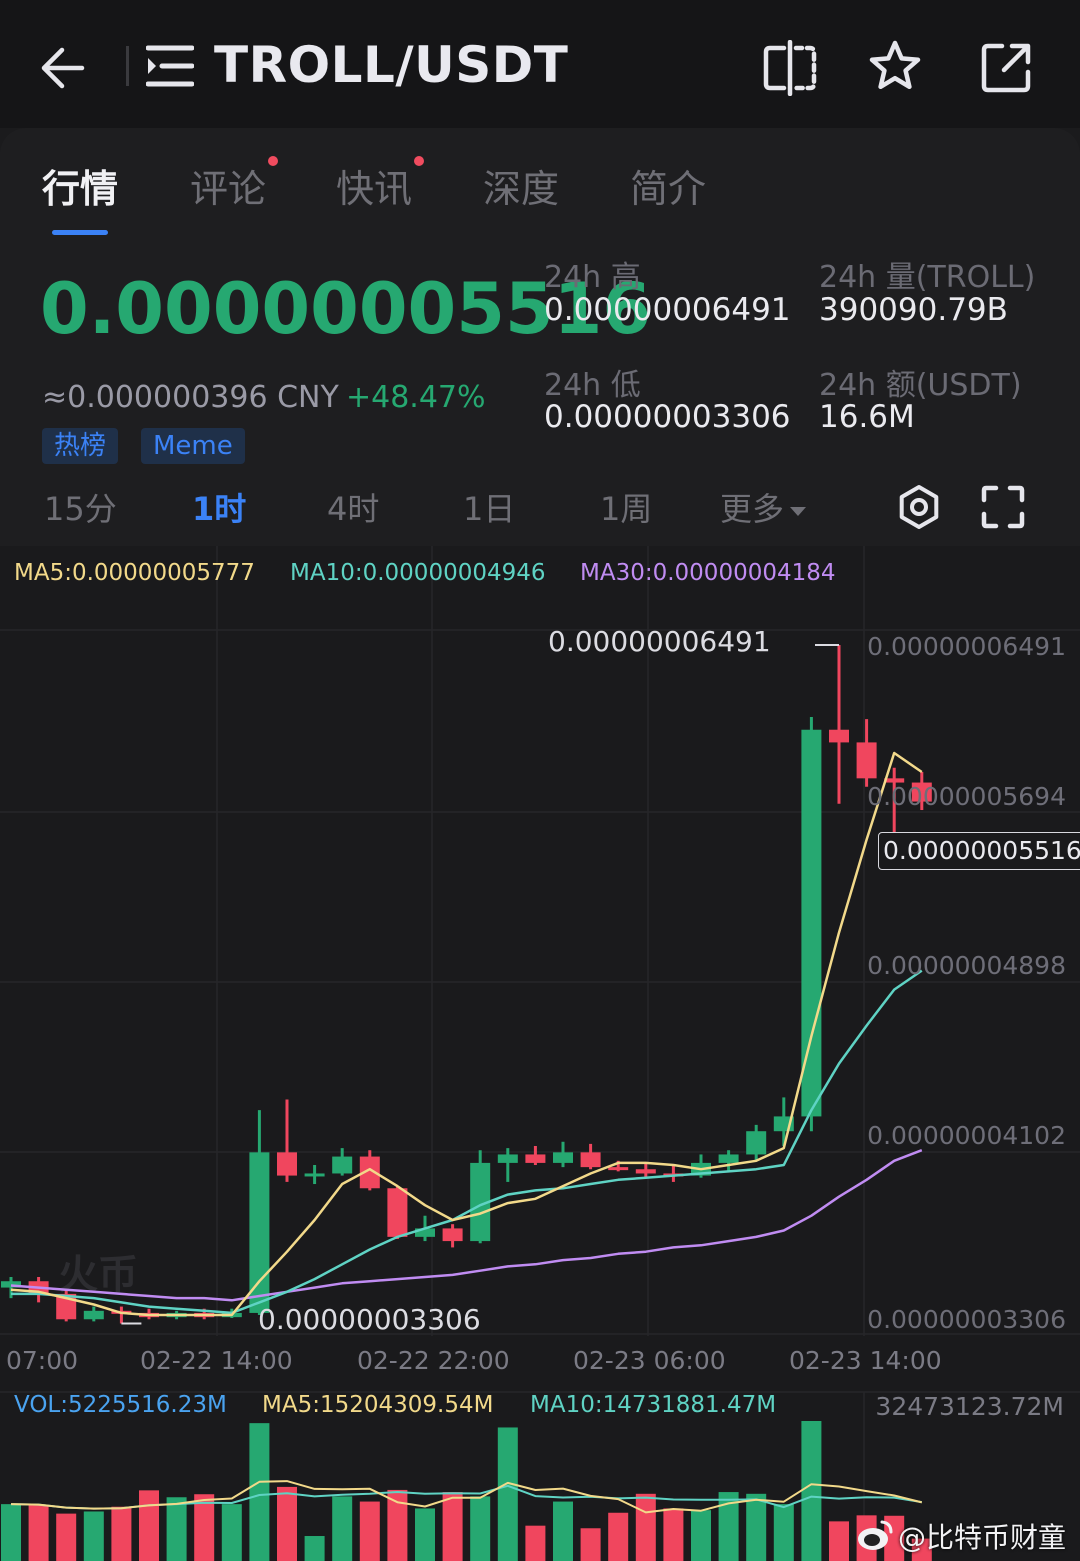 The image size is (1080, 1561). What do you see at coordinates (193, 446) in the screenshot?
I see `tag-meme: Meme` at bounding box center [193, 446].